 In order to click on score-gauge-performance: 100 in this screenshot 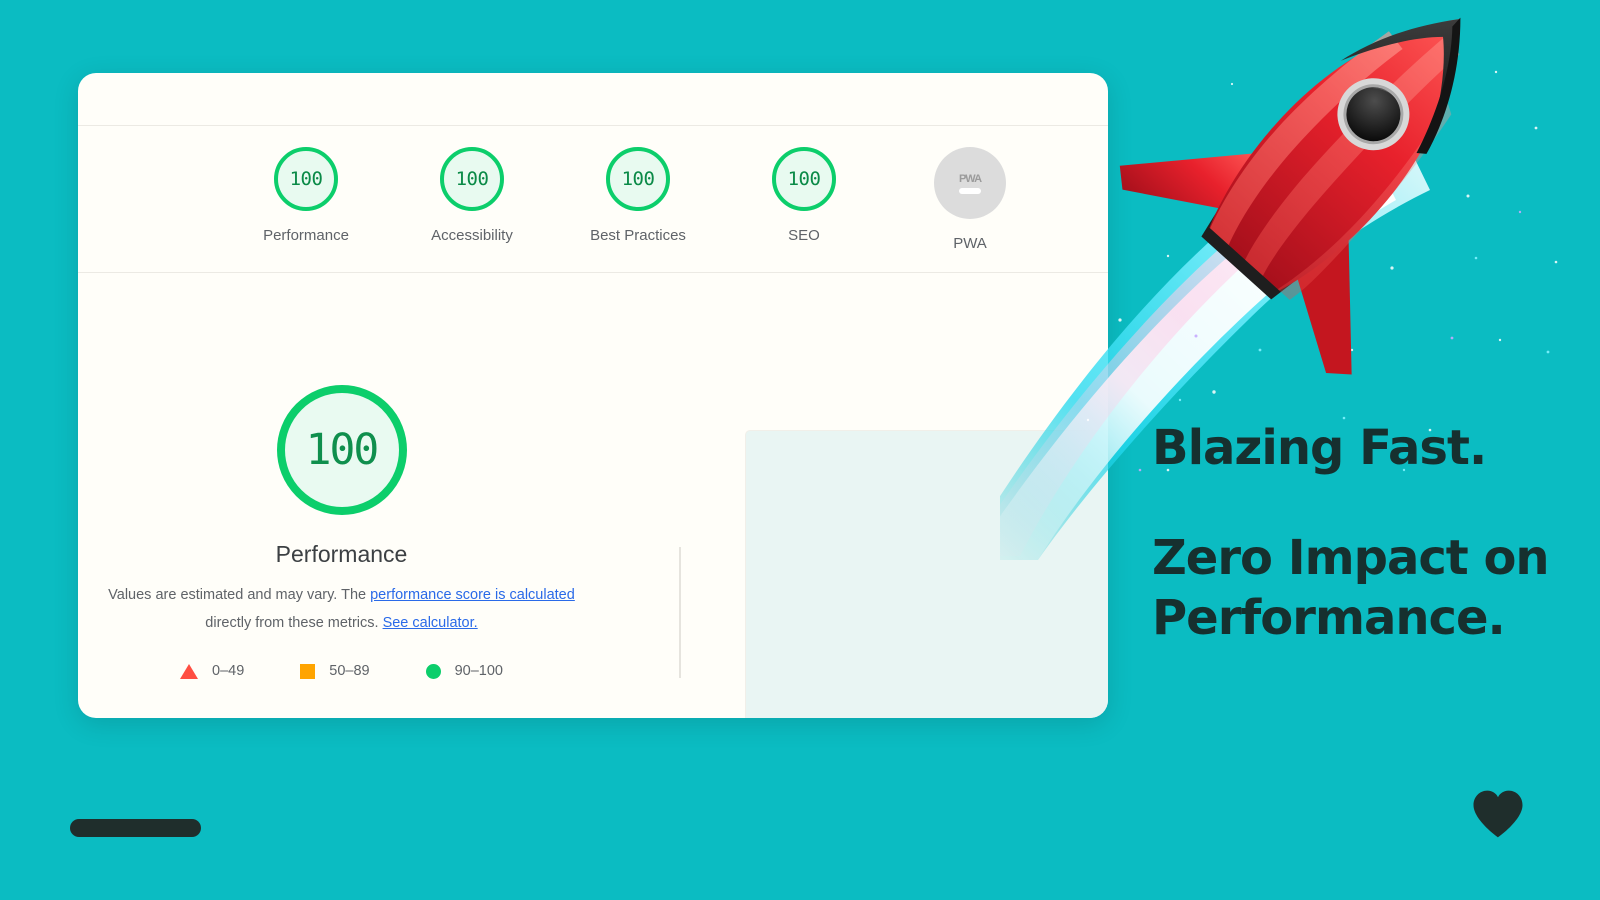, I will do `click(306, 179)`.